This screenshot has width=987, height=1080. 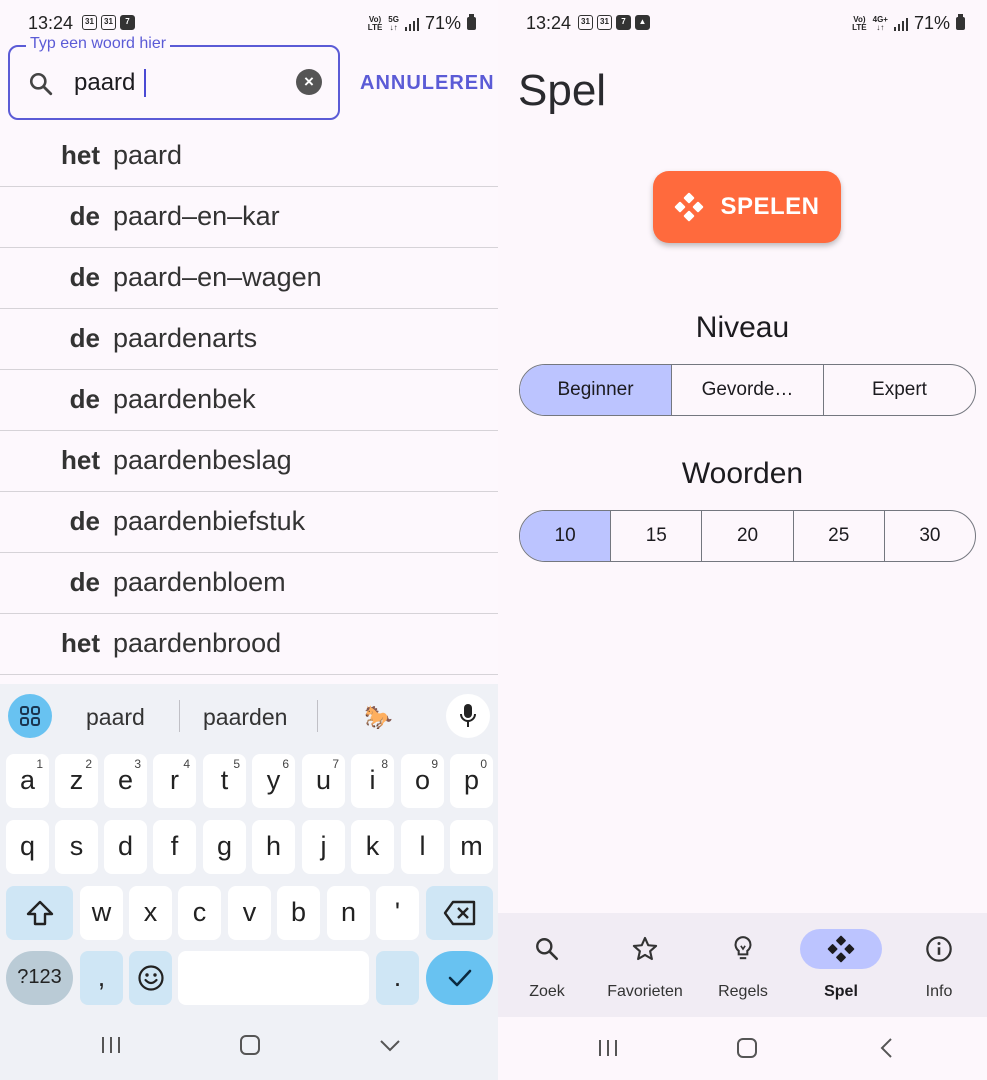 I want to click on key-n: n, so click(x=348, y=913).